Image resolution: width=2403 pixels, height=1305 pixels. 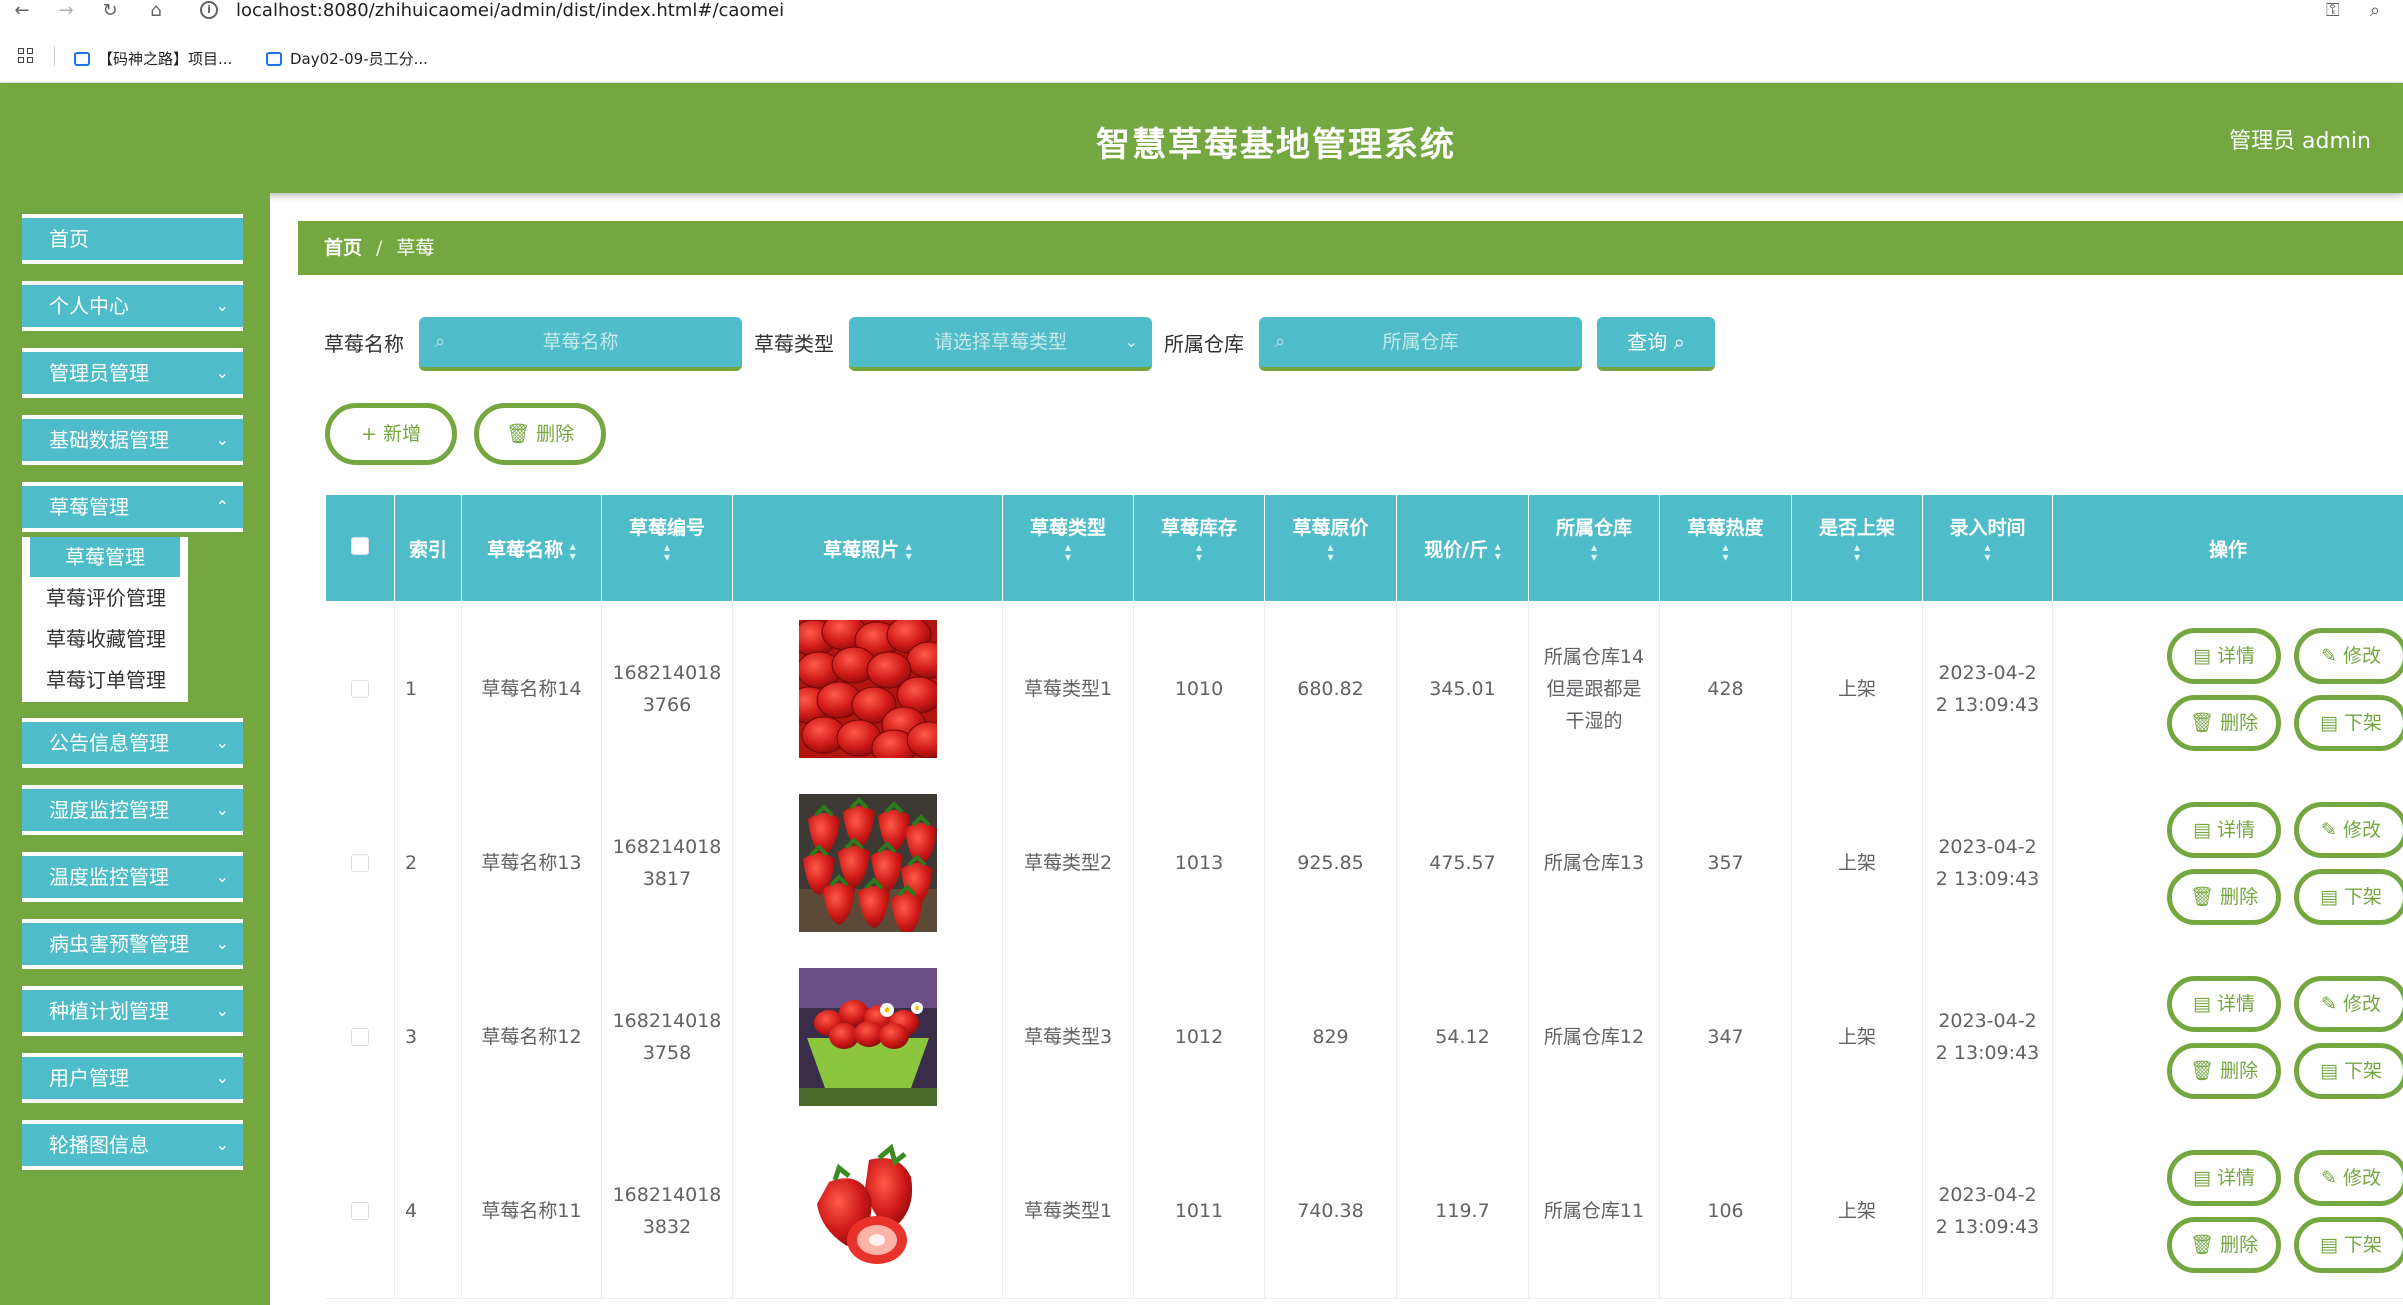 I want to click on col-heat: 草莓热度 ▴ ▾, so click(x=1726, y=548).